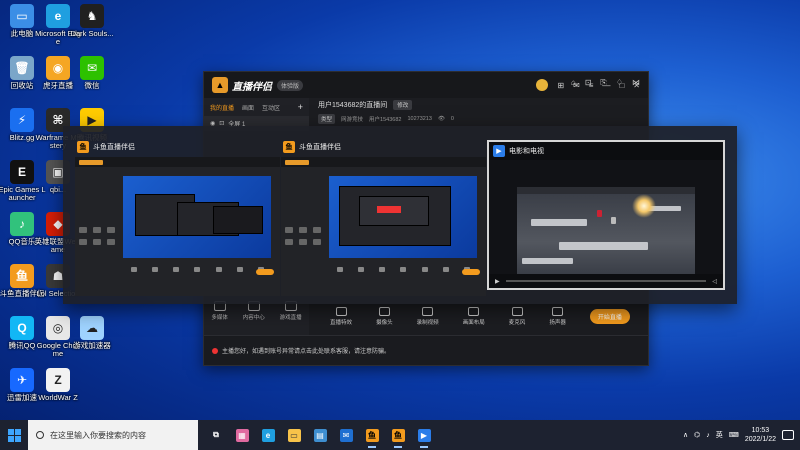 Image resolution: width=800 pixels, height=450 pixels. What do you see at coordinates (268, 435) in the screenshot?
I see `taskbar-app-edge: e` at bounding box center [268, 435].